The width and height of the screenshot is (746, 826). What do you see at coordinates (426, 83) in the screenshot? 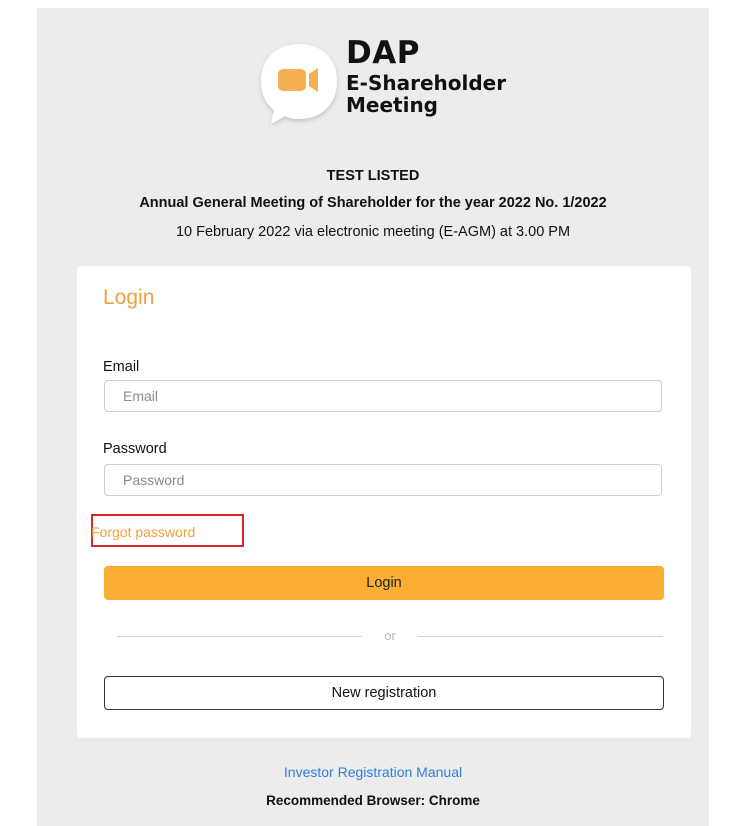
I see `logo-line-eshareholder: E-Shareholder` at bounding box center [426, 83].